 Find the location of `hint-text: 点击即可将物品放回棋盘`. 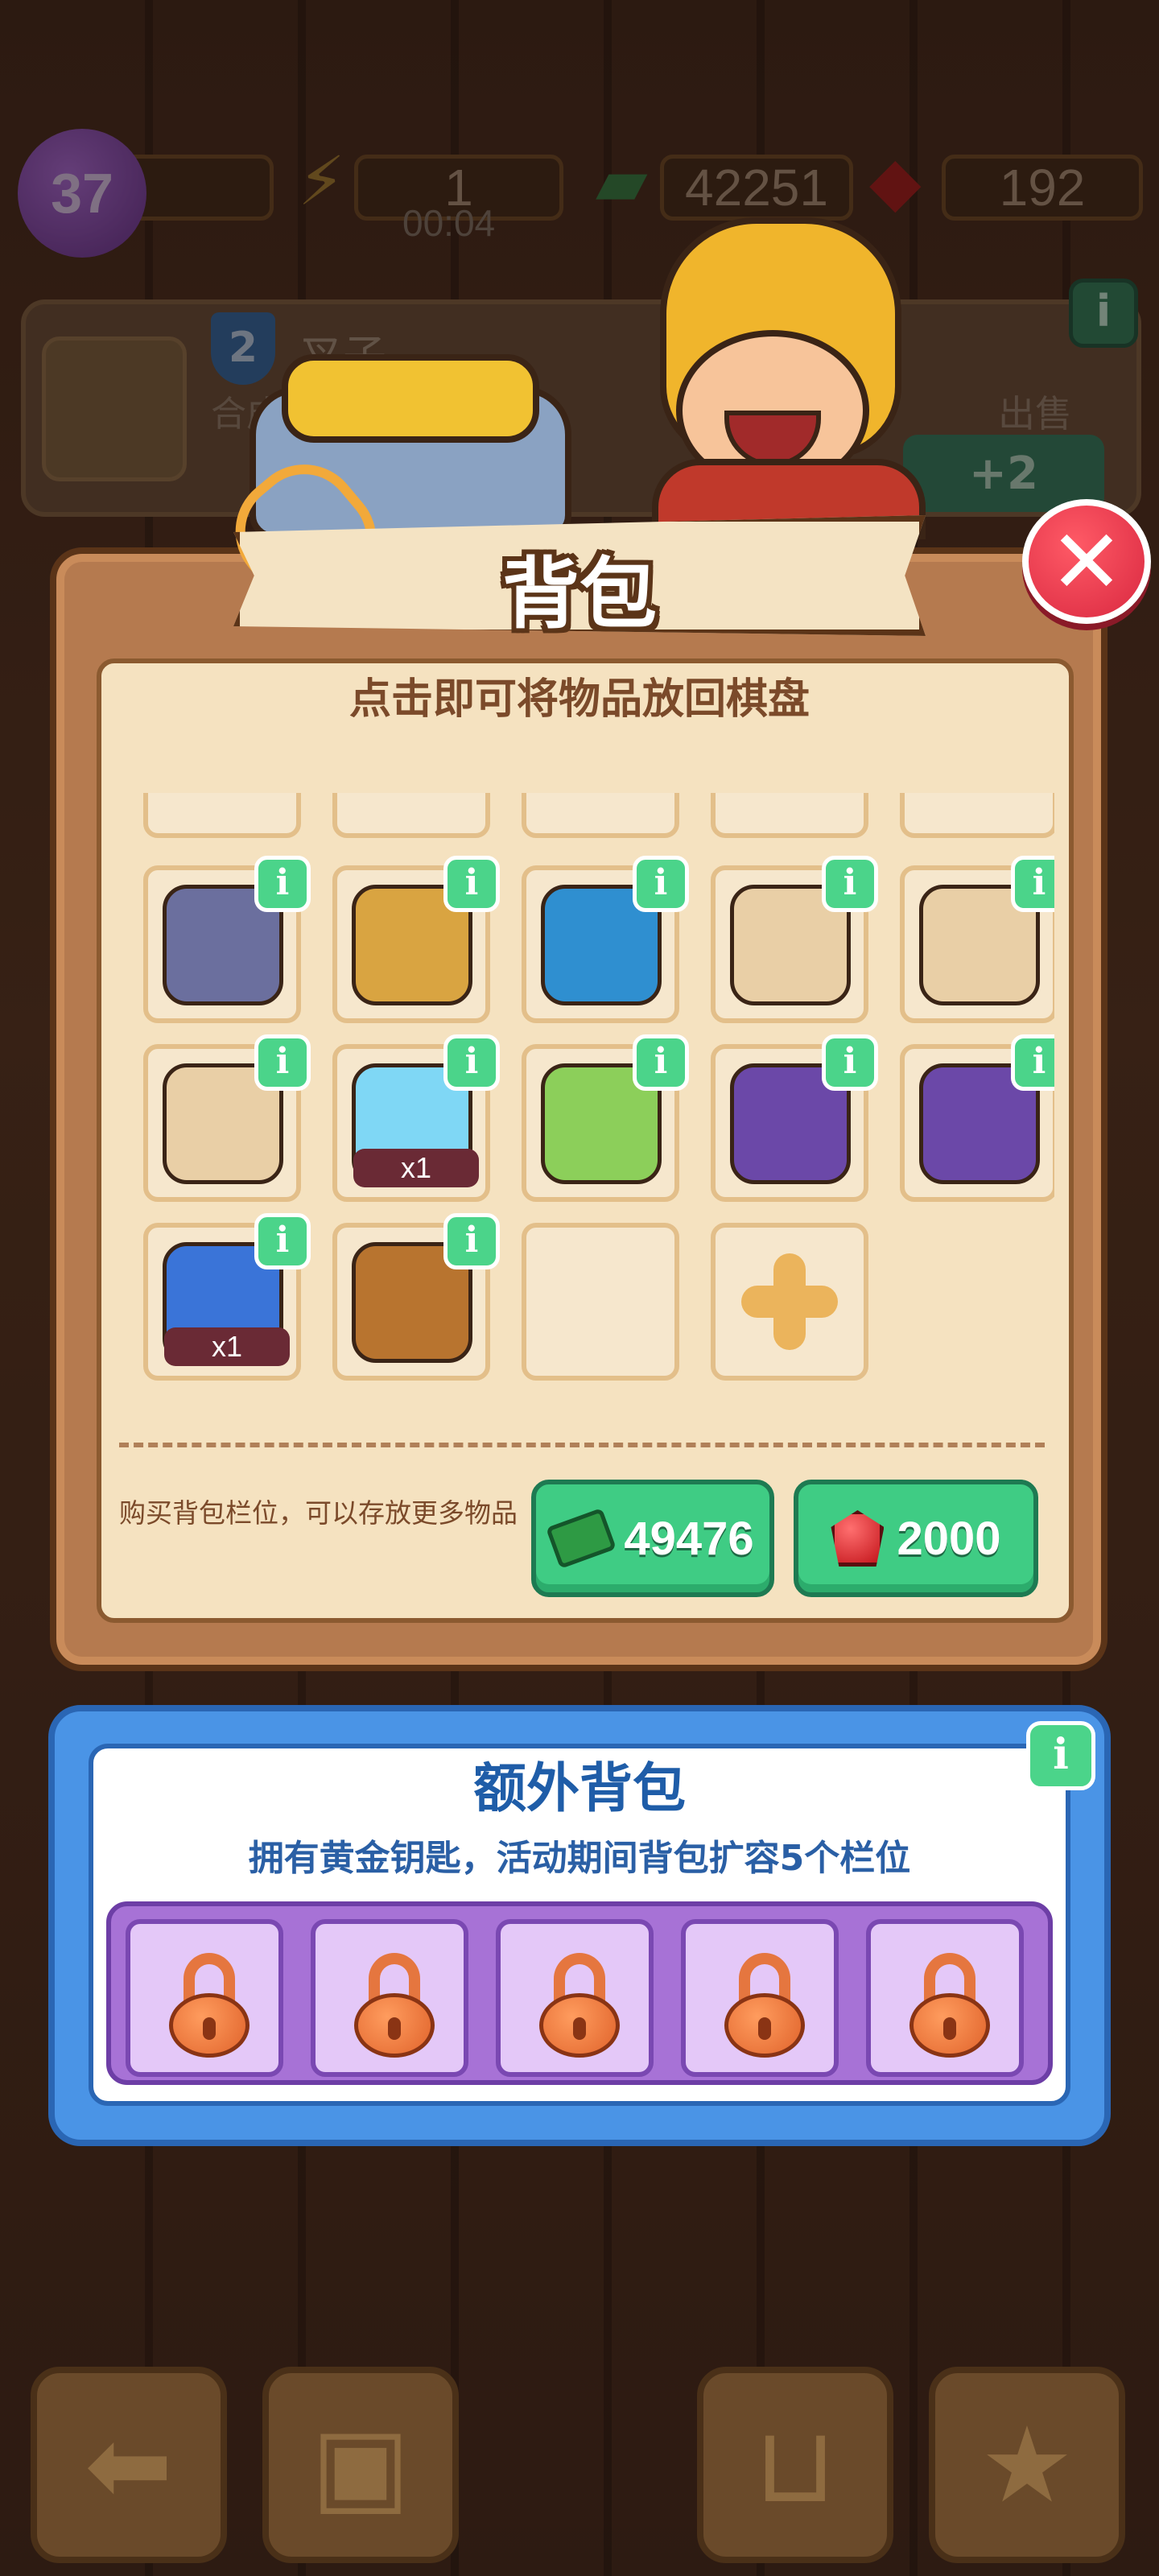

hint-text: 点击即可将物品放回棋盘 is located at coordinates (579, 699).